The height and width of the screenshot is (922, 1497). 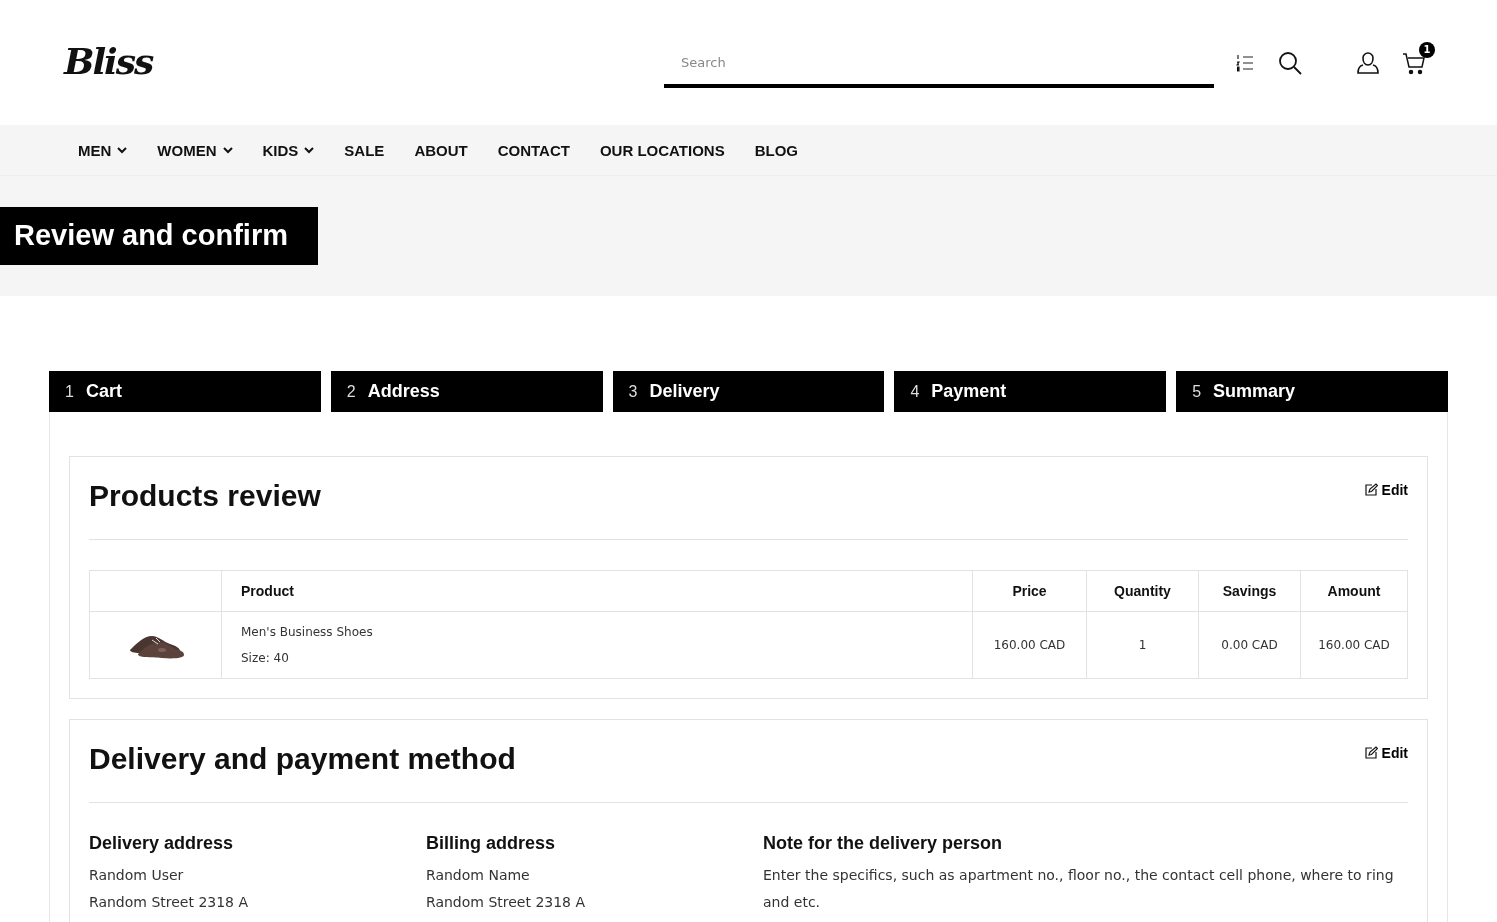 What do you see at coordinates (1414, 62) in the screenshot?
I see `cart-icon` at bounding box center [1414, 62].